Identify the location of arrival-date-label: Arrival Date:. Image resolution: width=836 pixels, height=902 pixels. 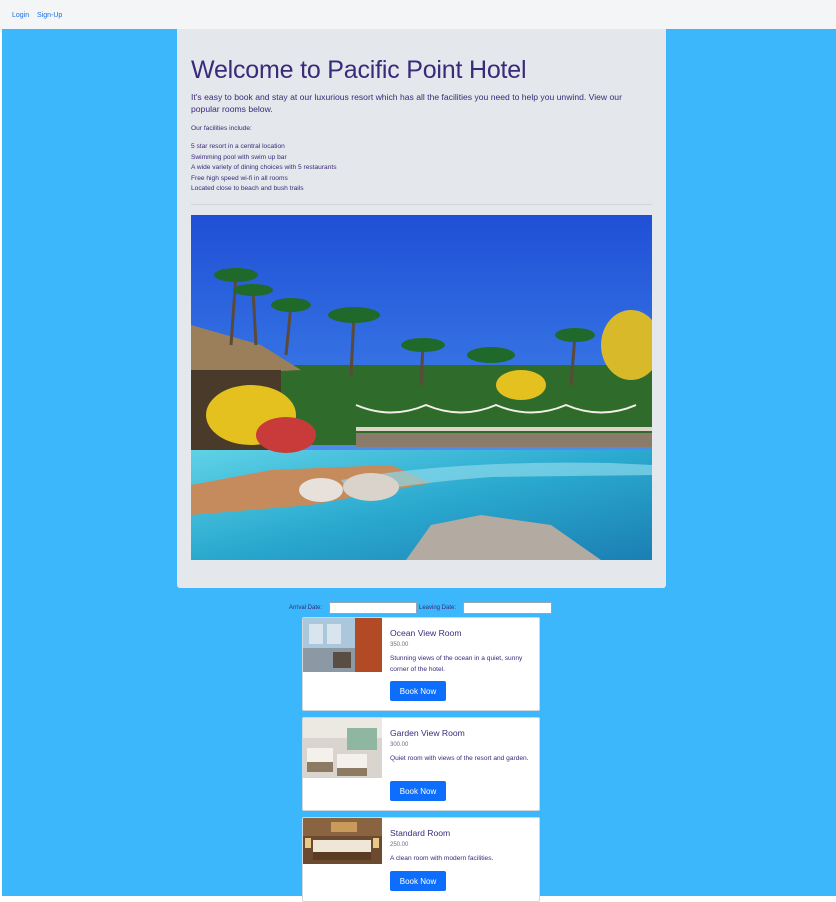
(306, 608).